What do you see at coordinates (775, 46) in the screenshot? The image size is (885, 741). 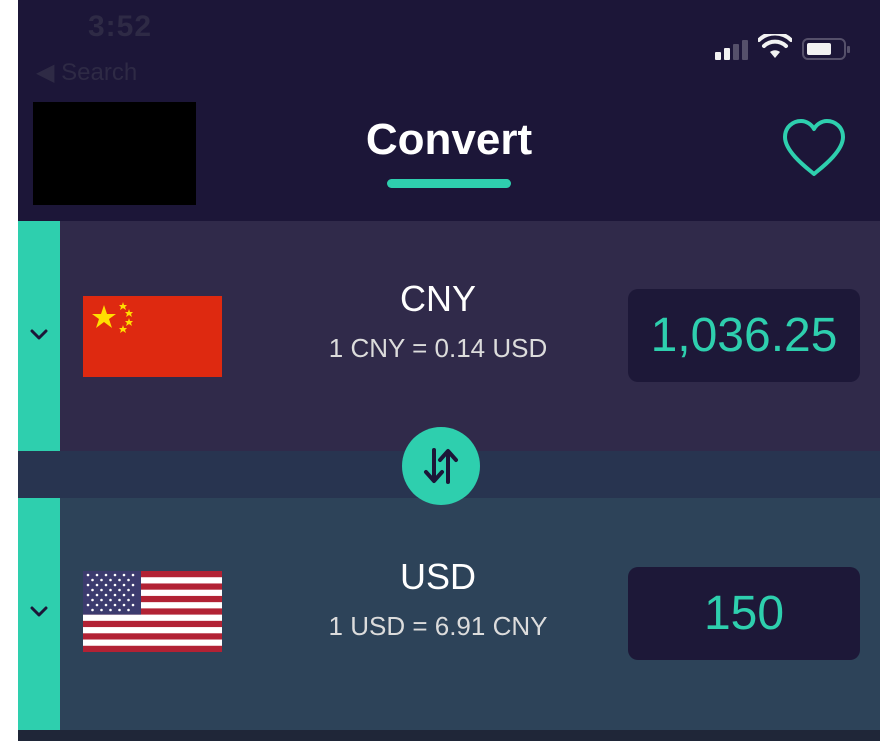 I see `wifi-icon` at bounding box center [775, 46].